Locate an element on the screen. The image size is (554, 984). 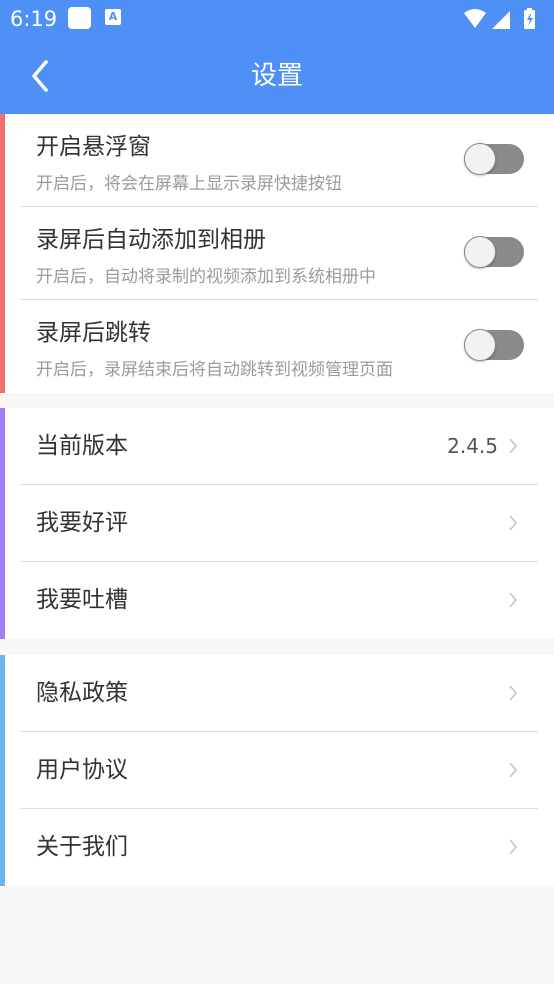
app-icon is located at coordinates (79, 18).